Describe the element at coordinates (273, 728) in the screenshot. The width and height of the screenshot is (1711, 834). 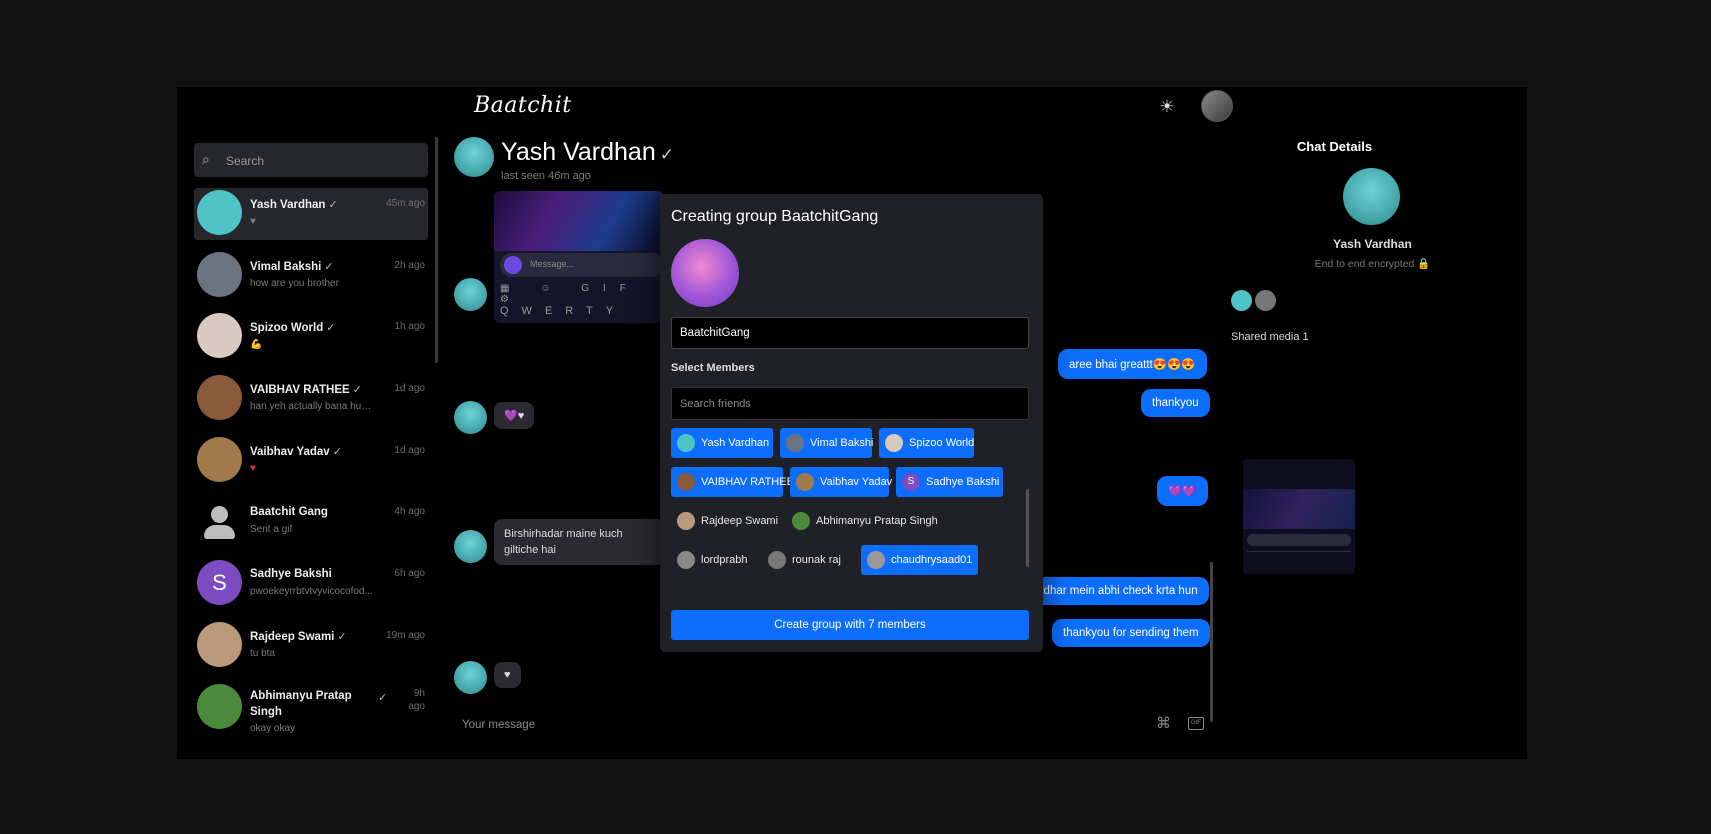
I see `contact-preview: okay okay` at that location.